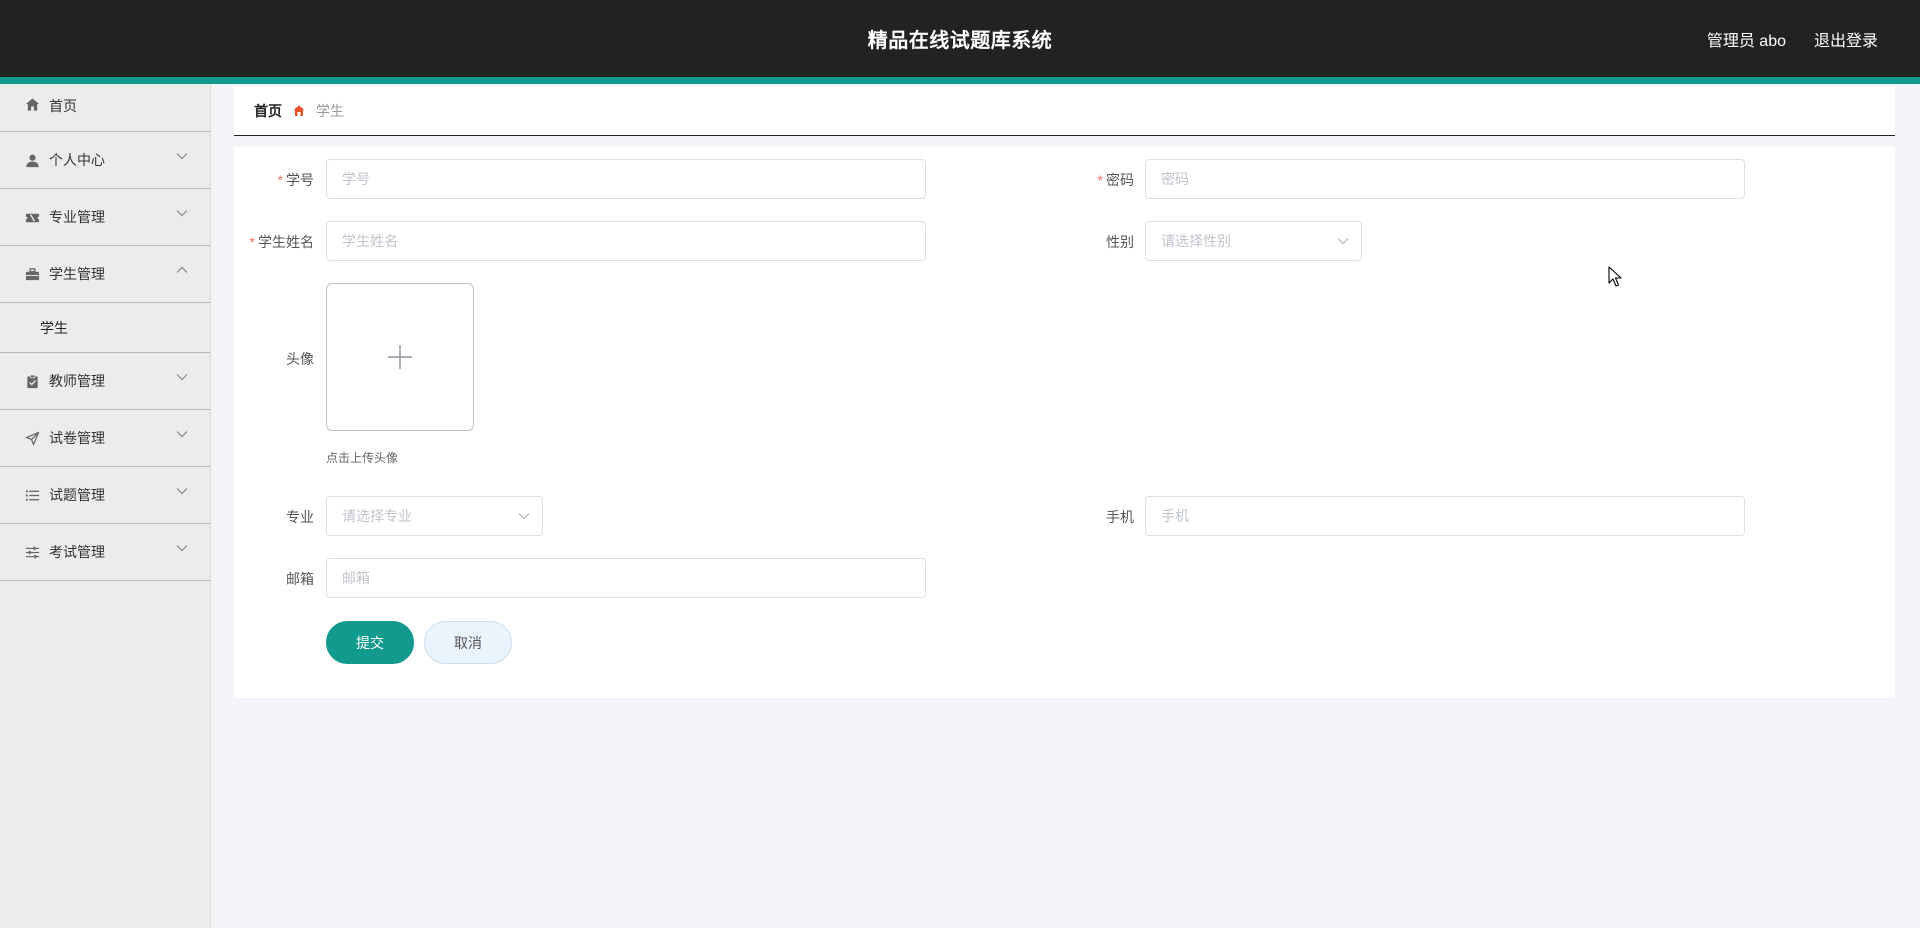 This screenshot has width=1920, height=928. What do you see at coordinates (626, 578) in the screenshot?
I see `email-input` at bounding box center [626, 578].